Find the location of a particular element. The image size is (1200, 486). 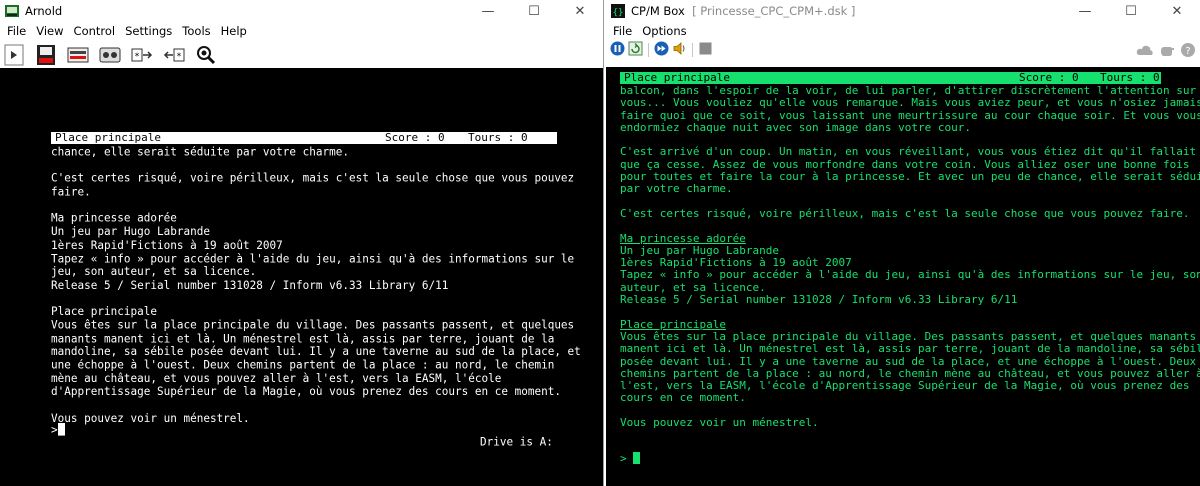

cpmbox-menubar: File Options is located at coordinates (903, 31).